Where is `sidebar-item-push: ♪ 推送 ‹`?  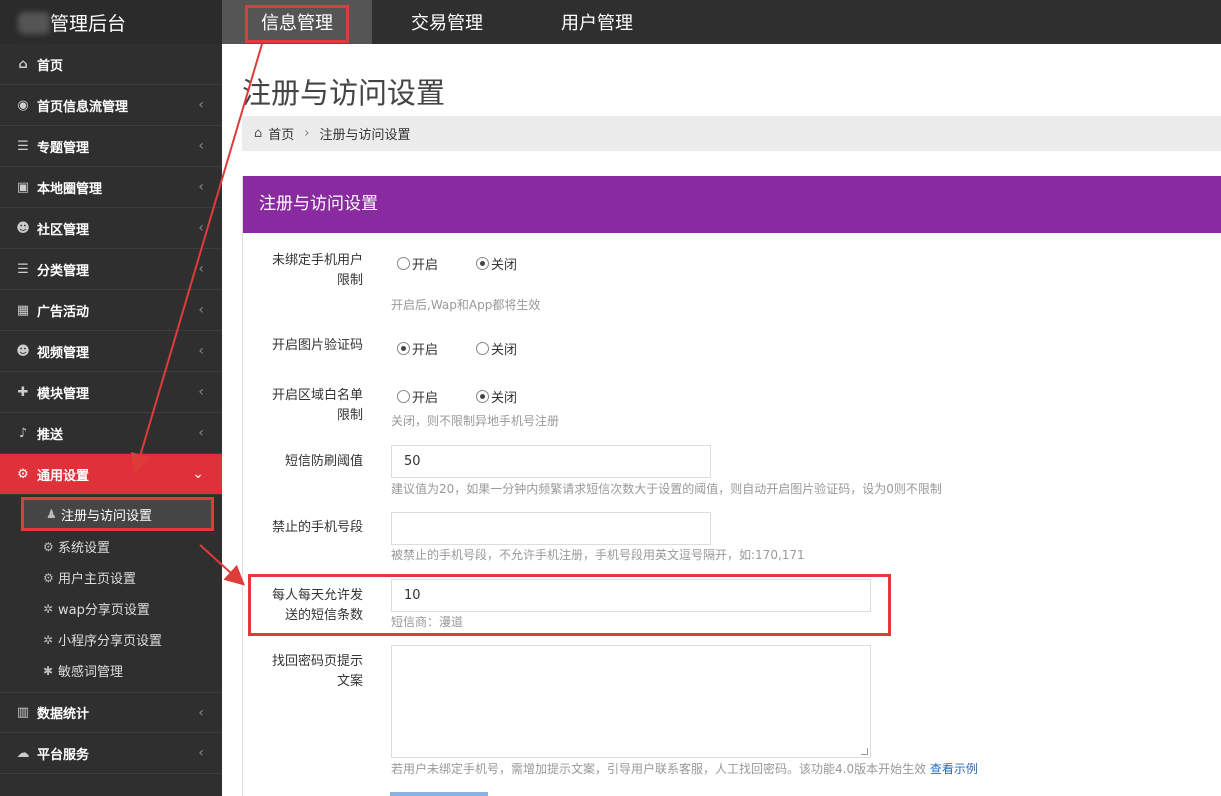
sidebar-item-push: ♪ 推送 ‹ is located at coordinates (111, 433).